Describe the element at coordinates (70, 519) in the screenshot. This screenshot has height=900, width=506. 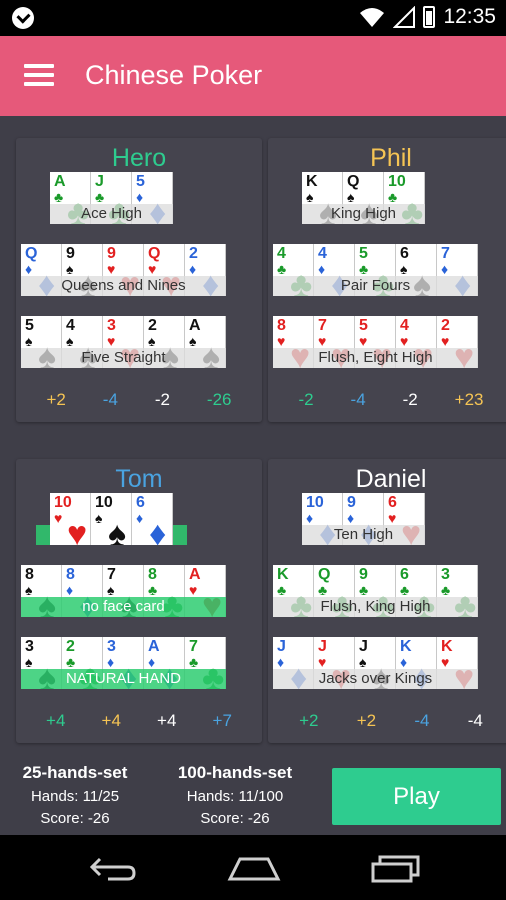
I see `playing-card: 10 ♥ ♥` at that location.